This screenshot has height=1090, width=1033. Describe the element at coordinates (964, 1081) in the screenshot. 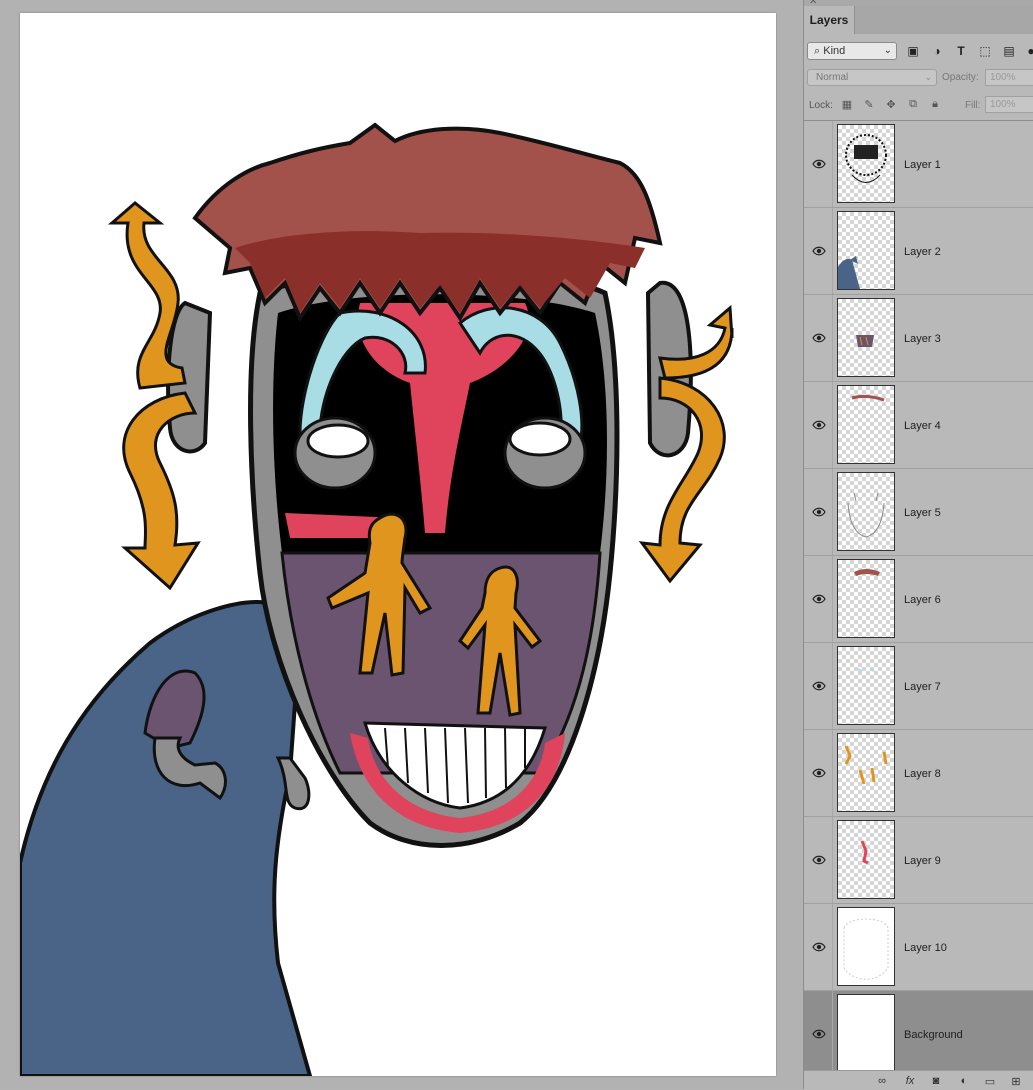

I see `adjustment-layer-icon: ◐` at that location.